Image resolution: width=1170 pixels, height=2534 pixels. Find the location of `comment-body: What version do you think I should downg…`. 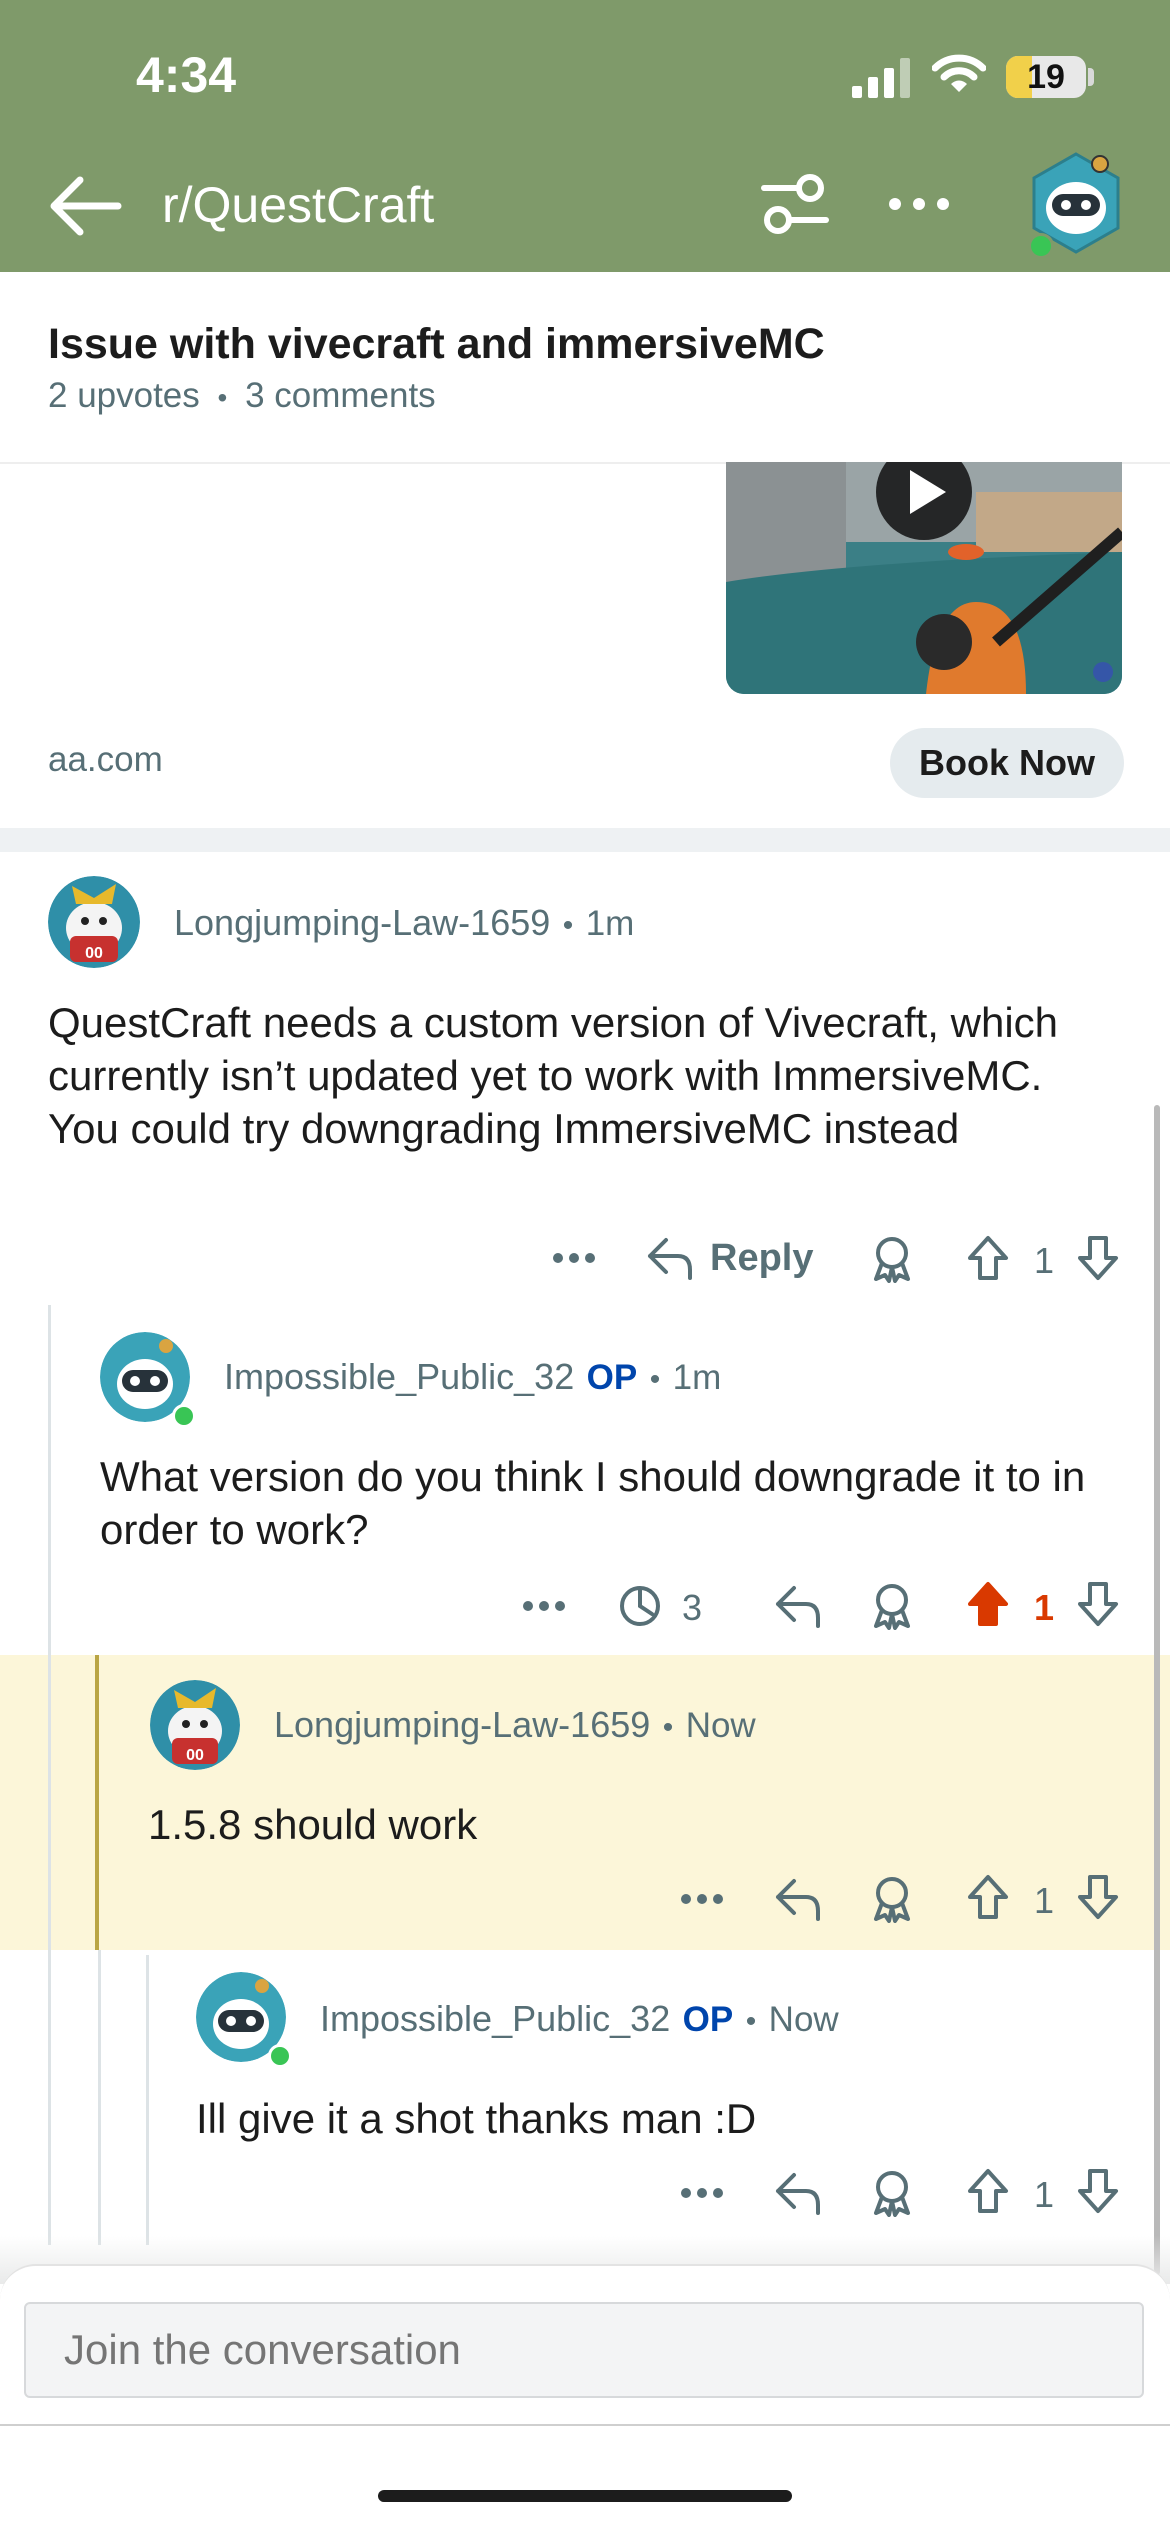

comment-body: What version do you think I should downg… is located at coordinates (593, 1503).